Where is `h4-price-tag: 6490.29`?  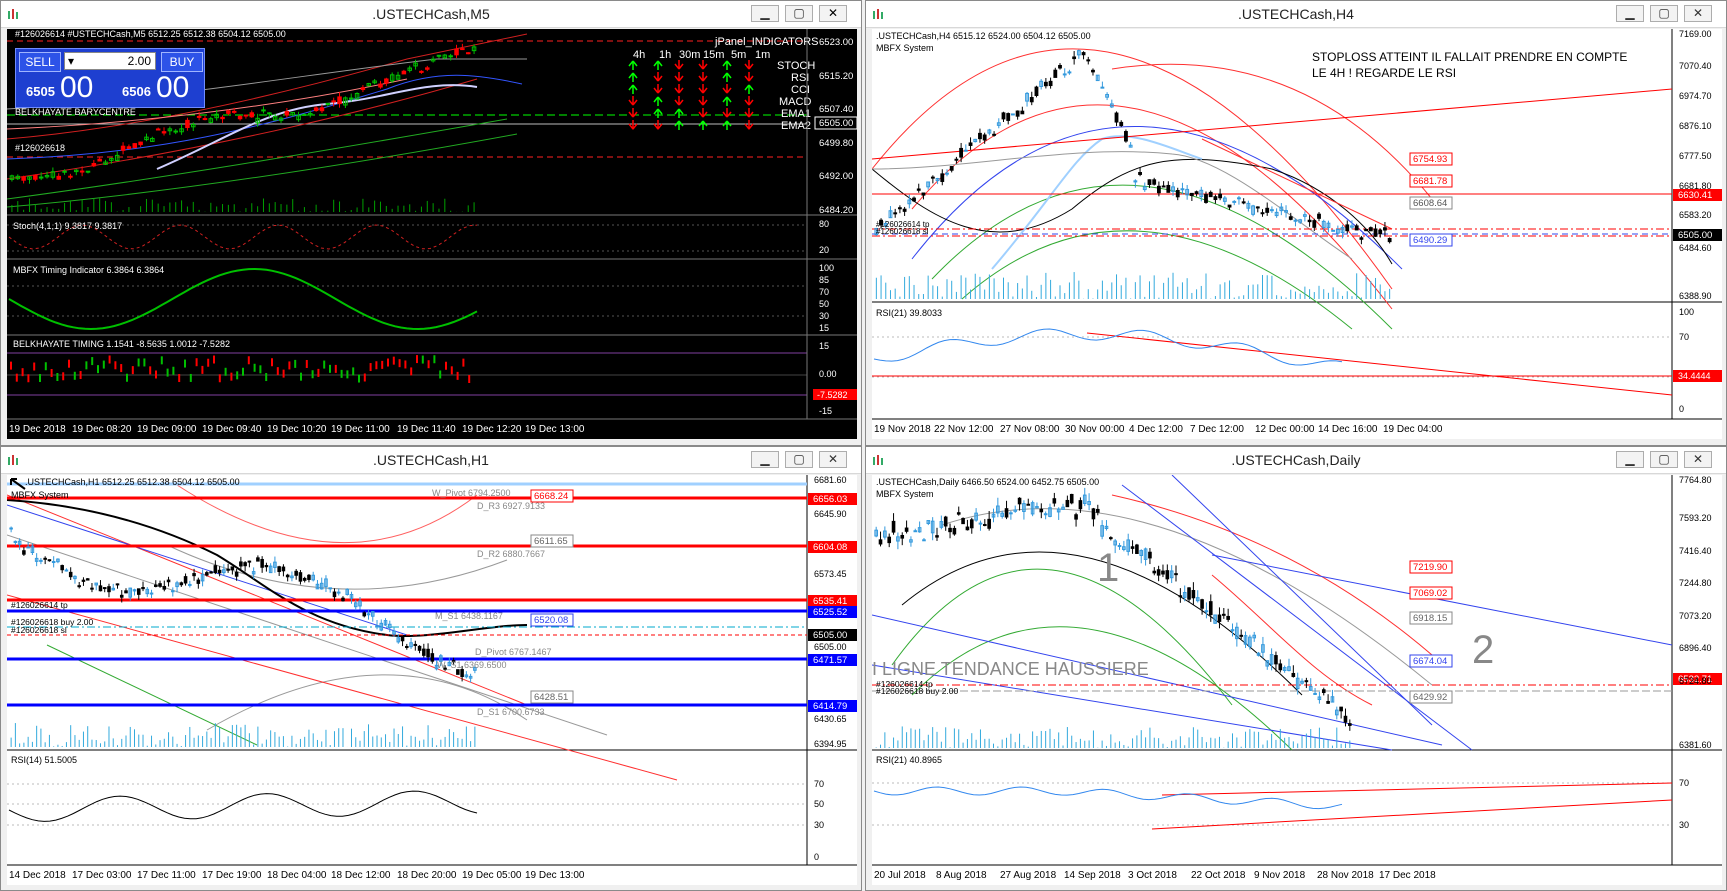 h4-price-tag: 6490.29 is located at coordinates (1430, 240).